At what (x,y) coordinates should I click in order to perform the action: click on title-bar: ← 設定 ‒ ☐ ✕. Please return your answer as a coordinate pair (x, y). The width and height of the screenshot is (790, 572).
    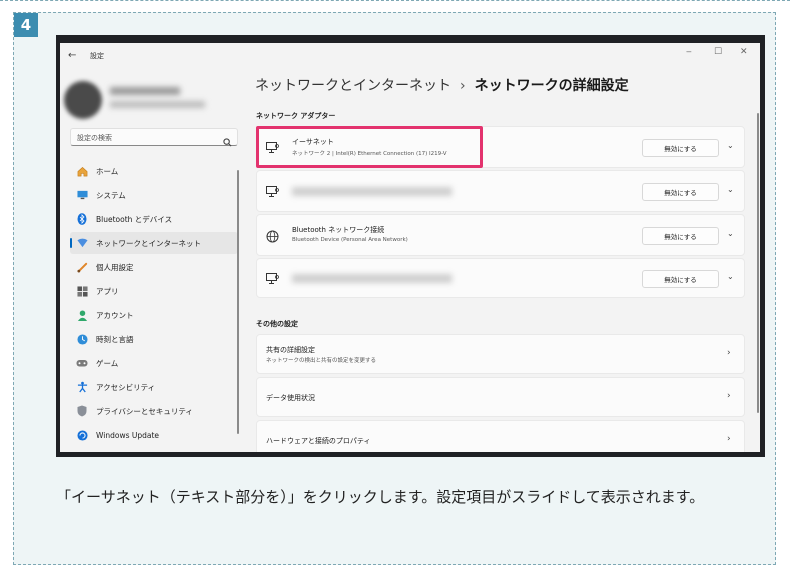
    Looking at the image, I should click on (410, 56).